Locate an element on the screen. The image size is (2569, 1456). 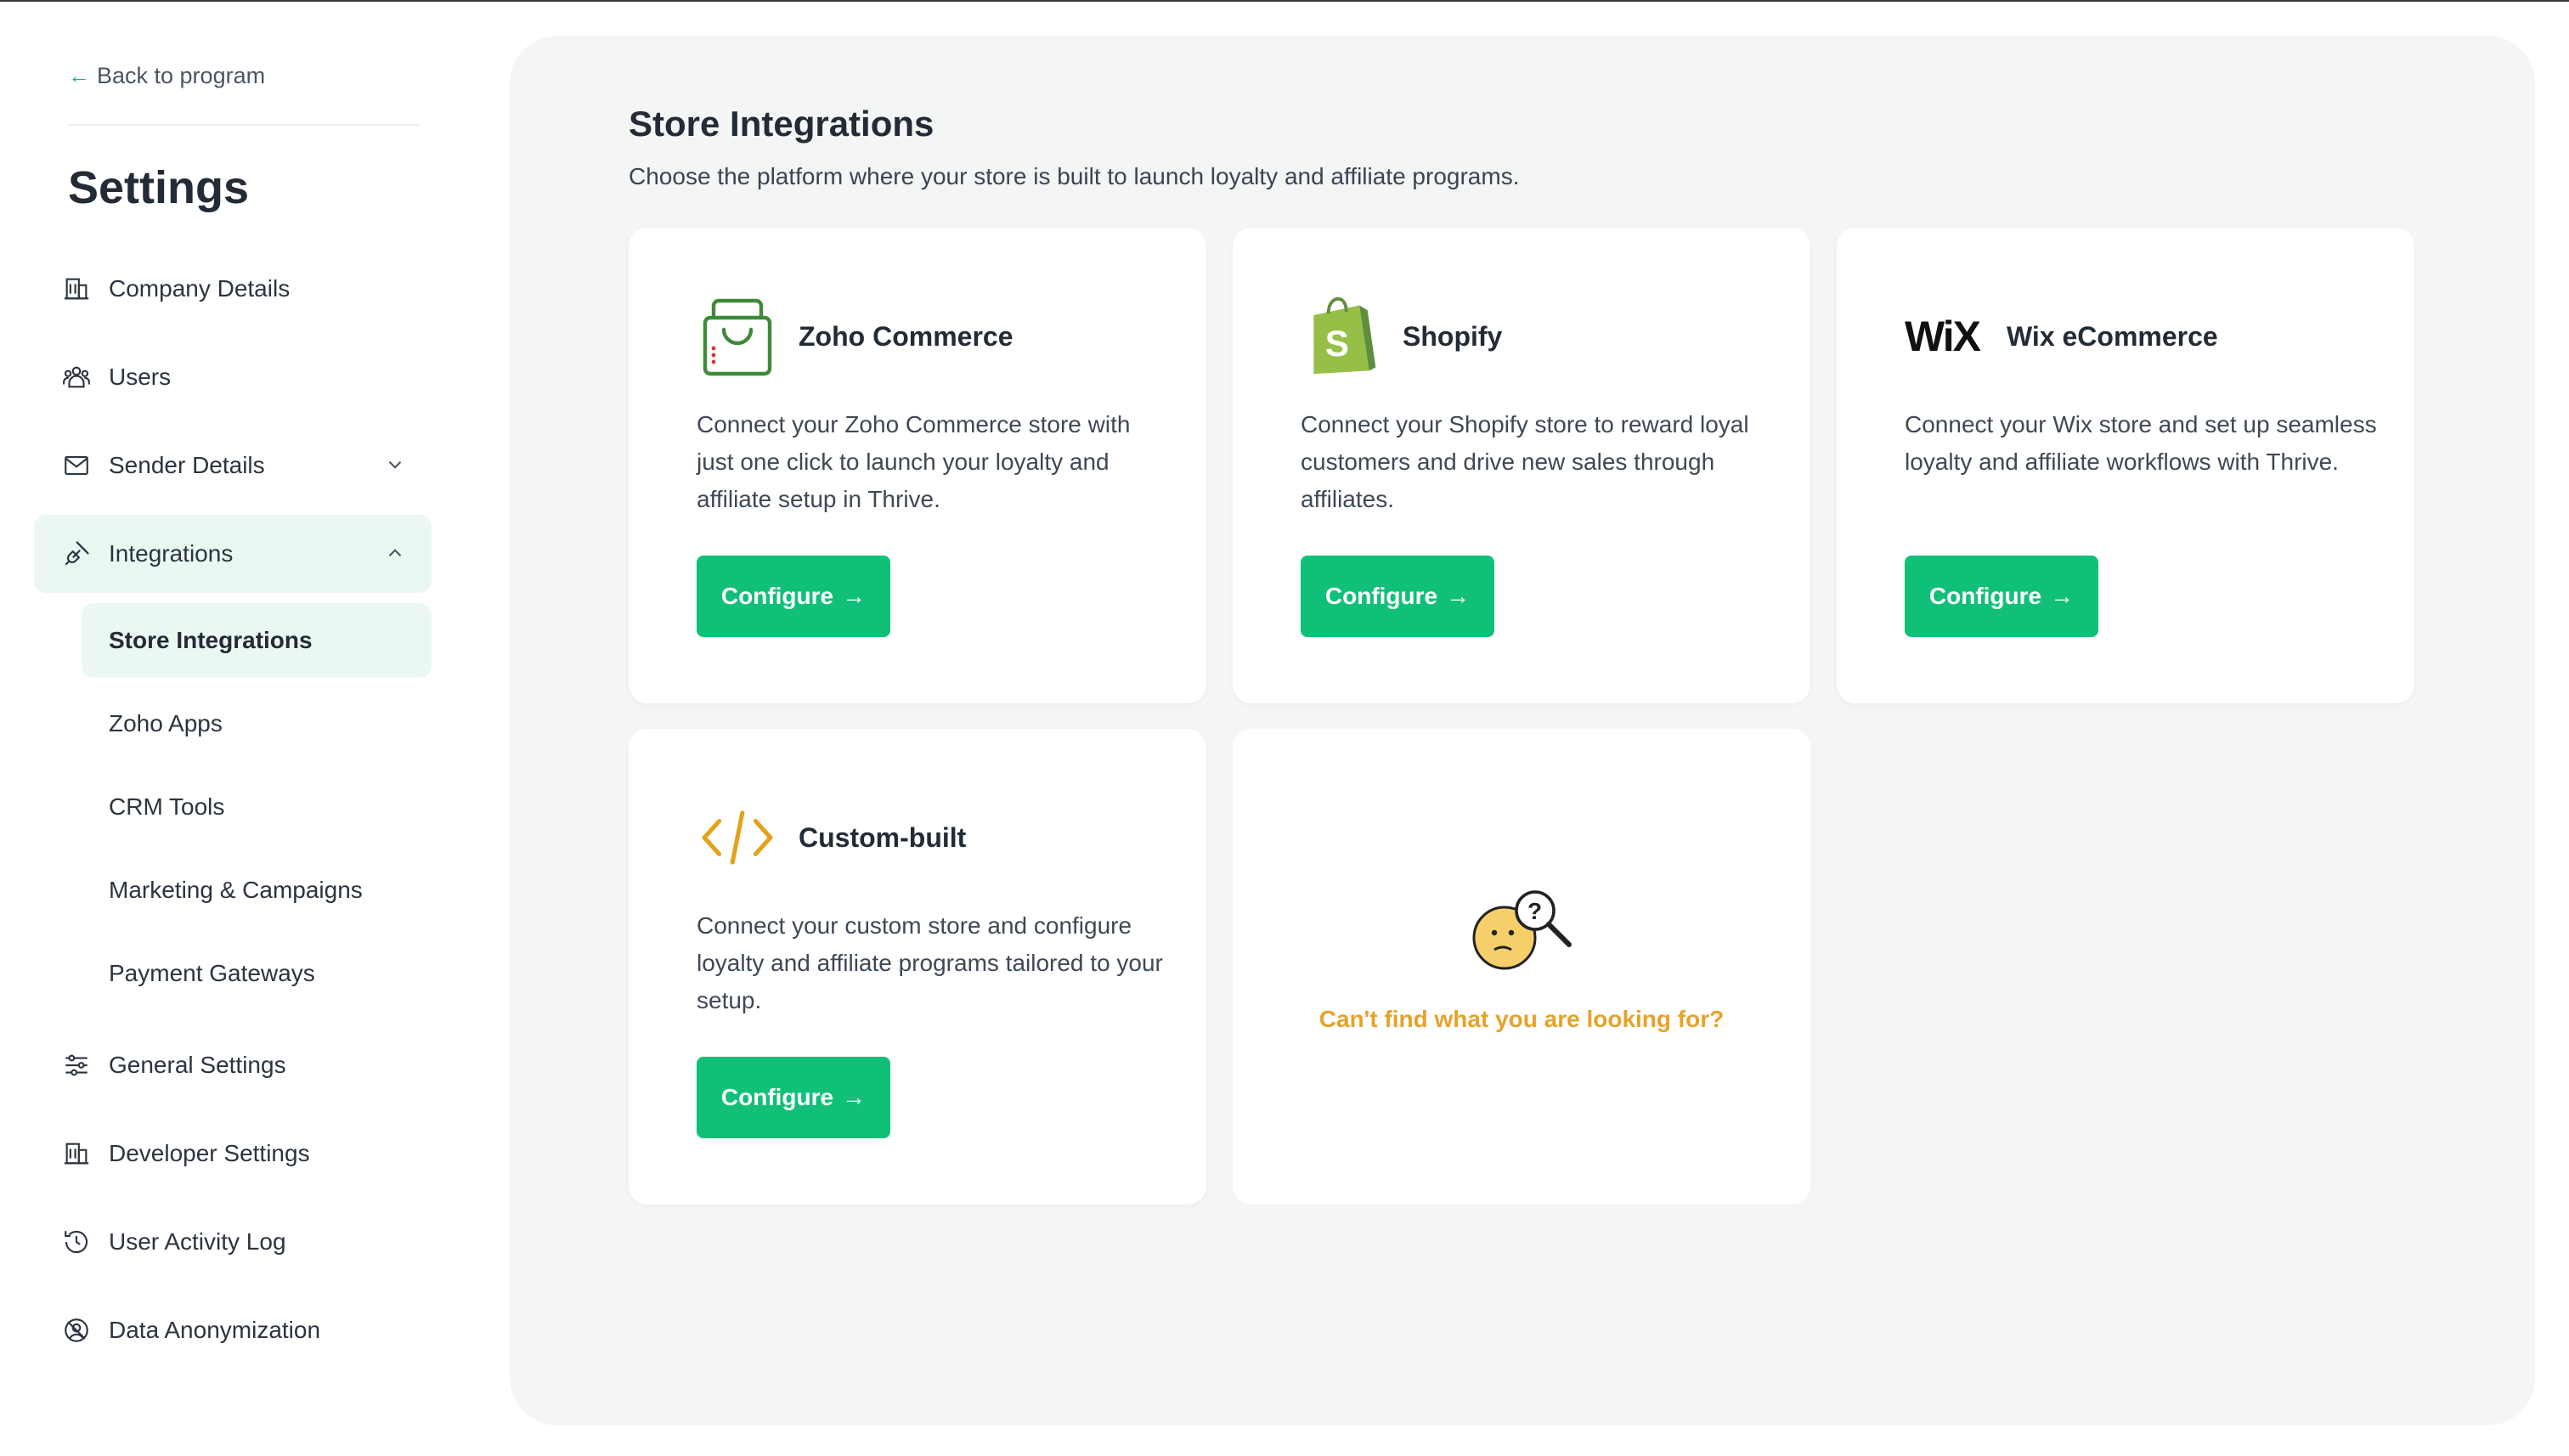
sidebar-subitem-label: Zoho Apps is located at coordinates (166, 723).